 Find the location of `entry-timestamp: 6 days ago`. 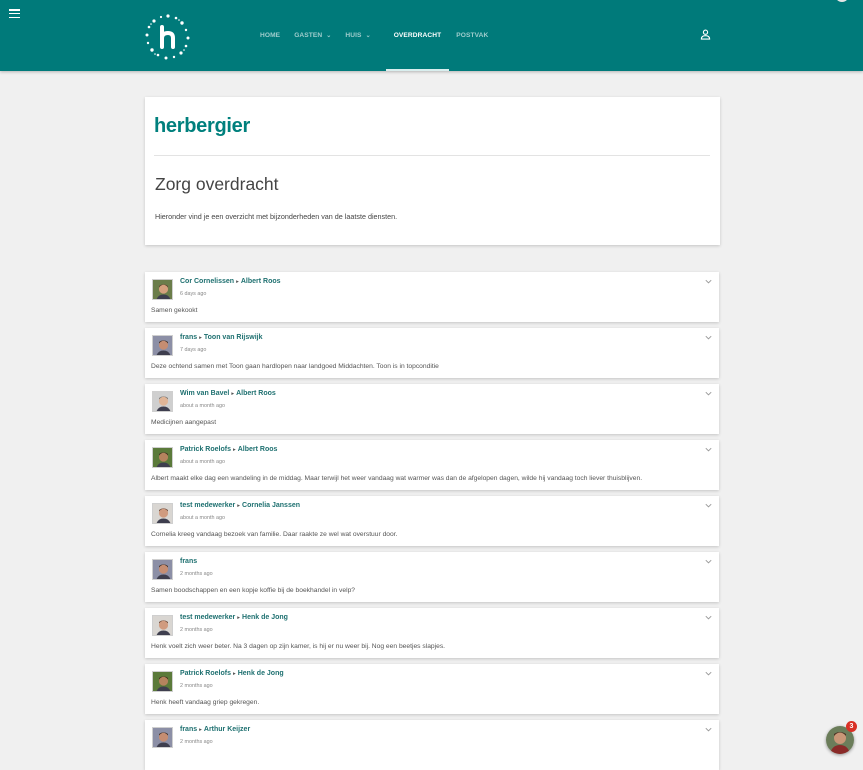

entry-timestamp: 6 days ago is located at coordinates (193, 294).